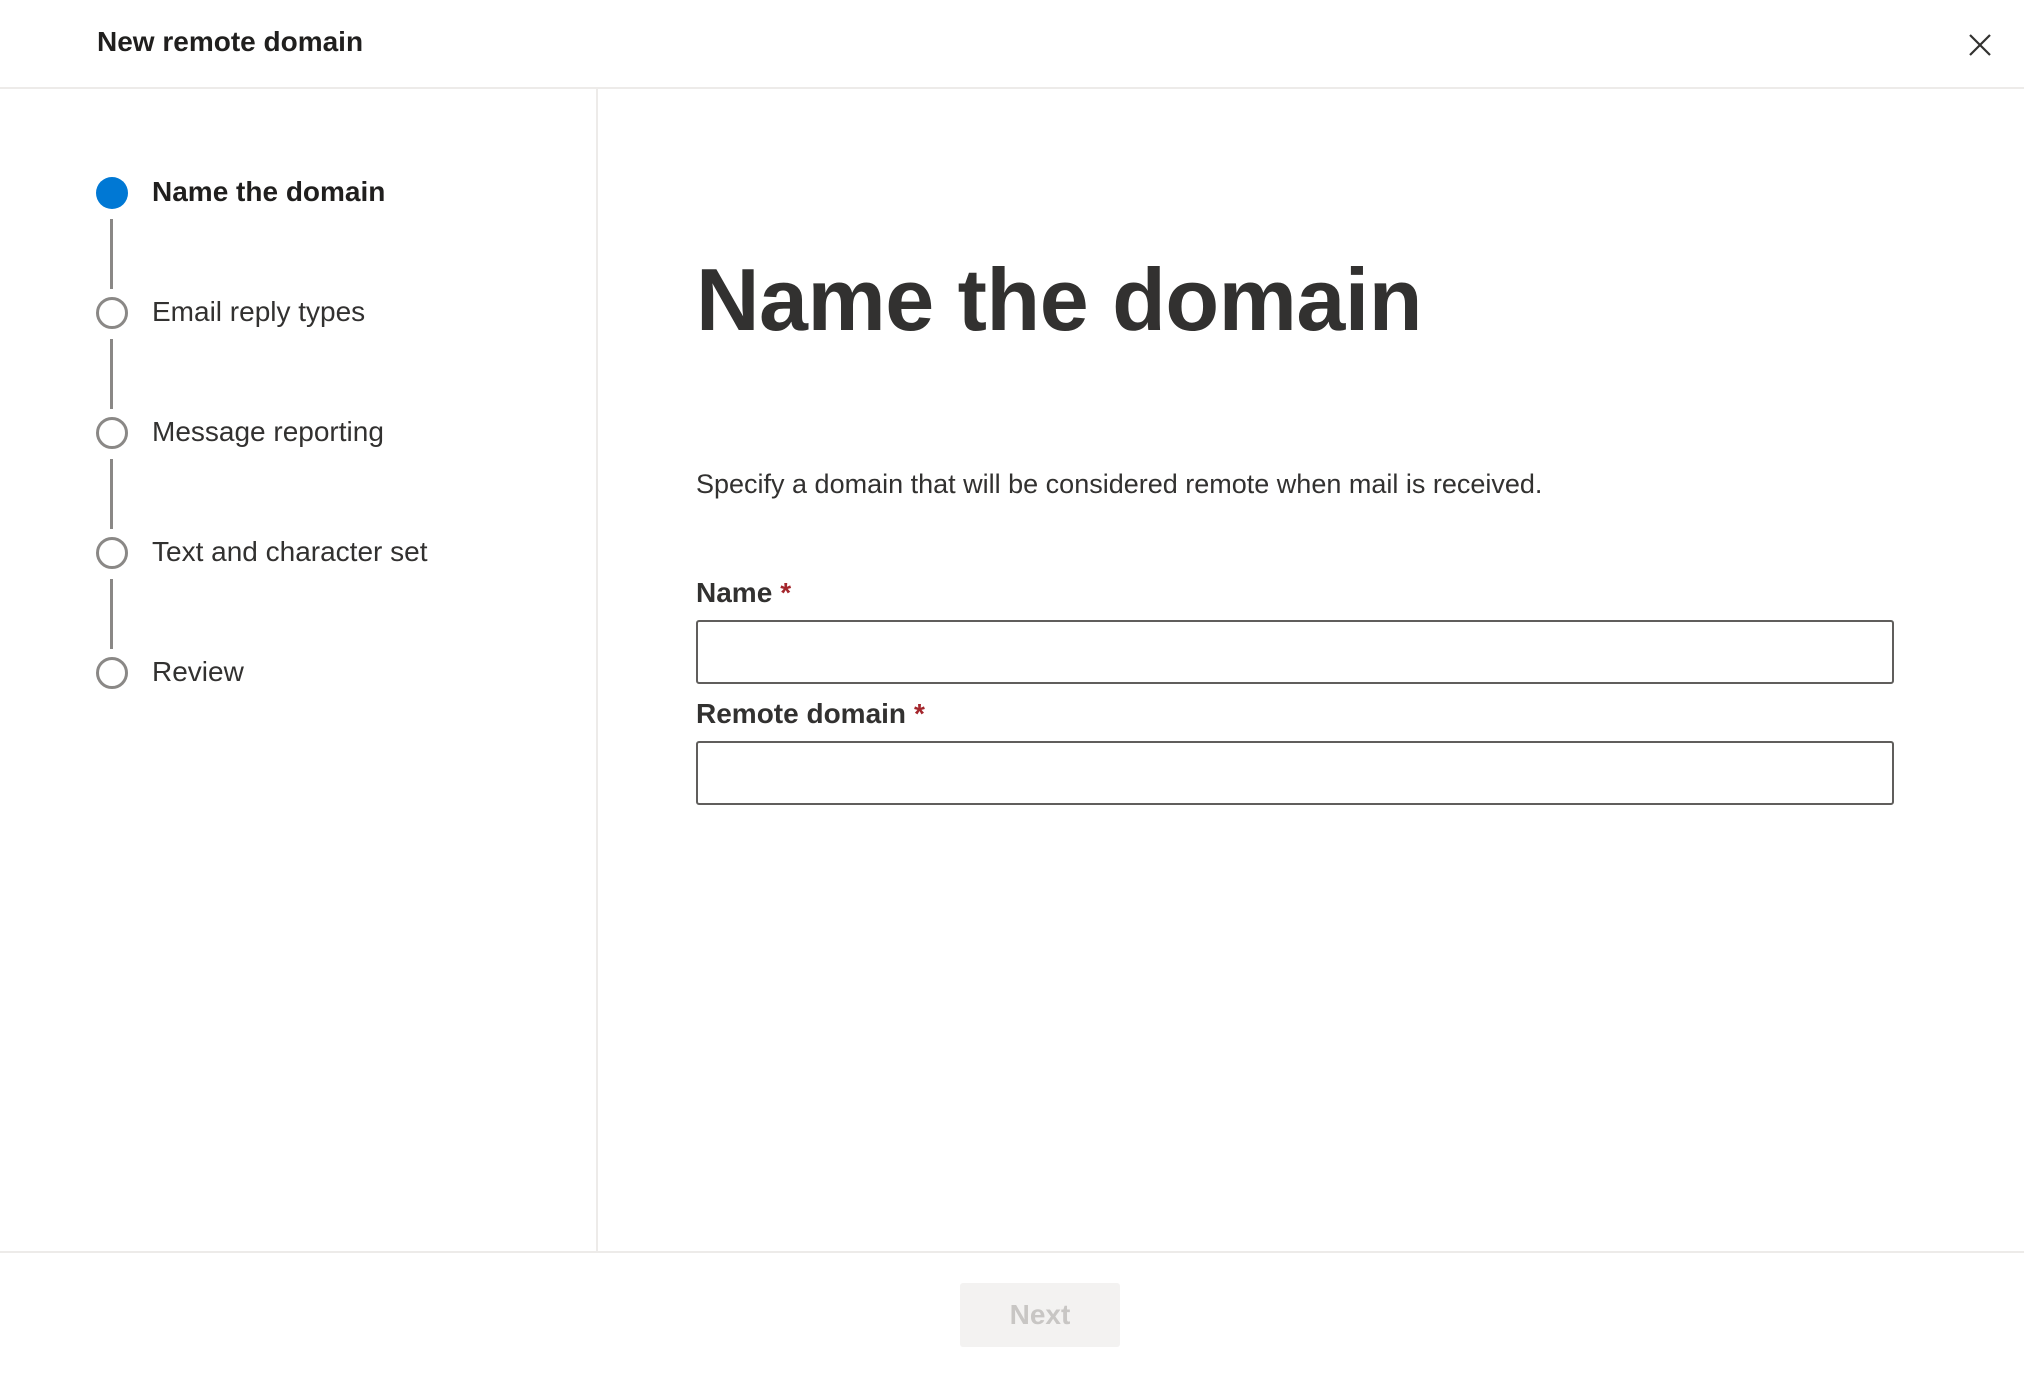 This screenshot has width=2024, height=1376. Describe the element at coordinates (268, 432) in the screenshot. I see `step-message-reporting: Message reporting` at that location.